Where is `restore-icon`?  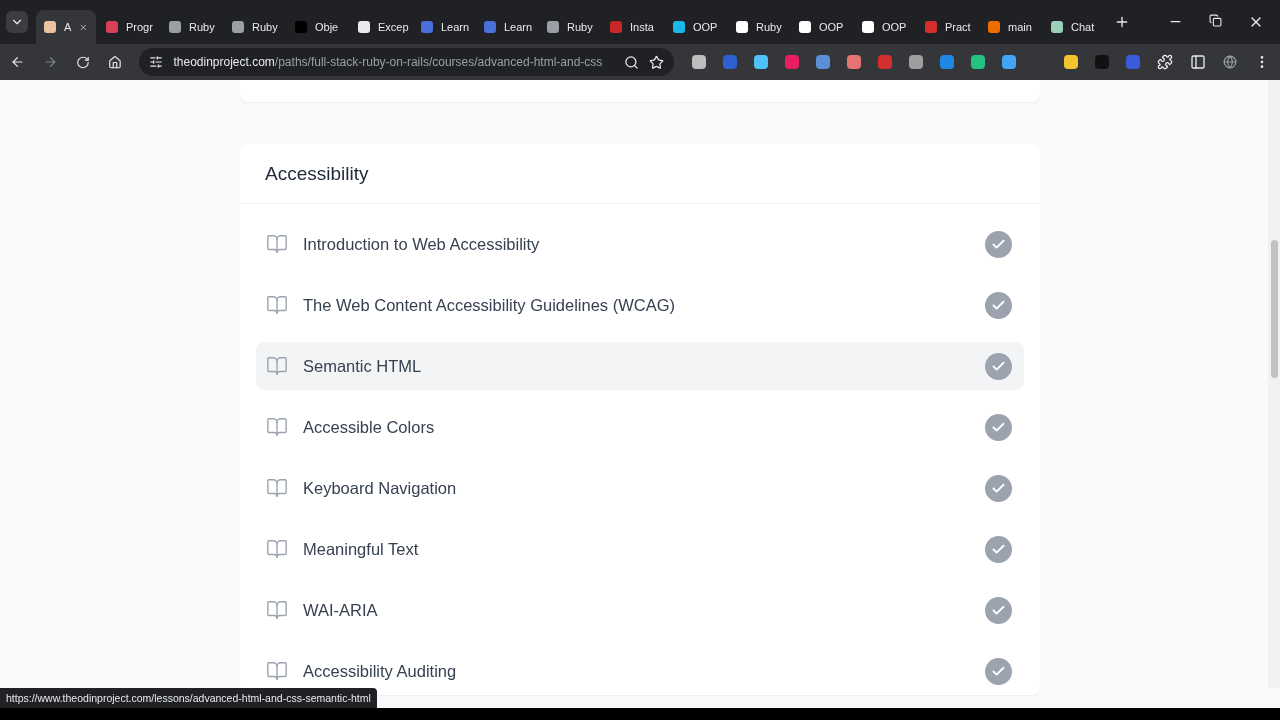 restore-icon is located at coordinates (1215, 20).